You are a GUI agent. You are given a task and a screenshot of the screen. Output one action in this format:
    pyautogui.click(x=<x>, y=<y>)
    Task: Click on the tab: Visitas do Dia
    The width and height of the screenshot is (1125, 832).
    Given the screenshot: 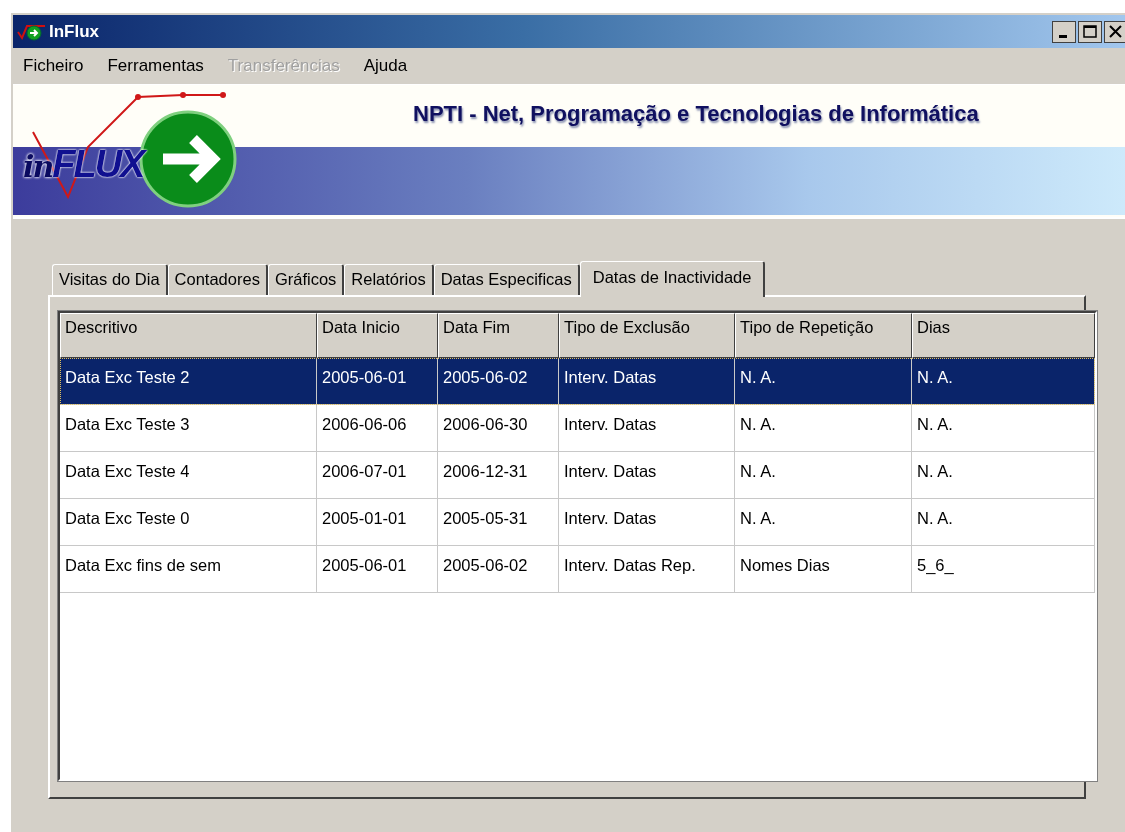 What is the action you would take?
    pyautogui.click(x=110, y=279)
    